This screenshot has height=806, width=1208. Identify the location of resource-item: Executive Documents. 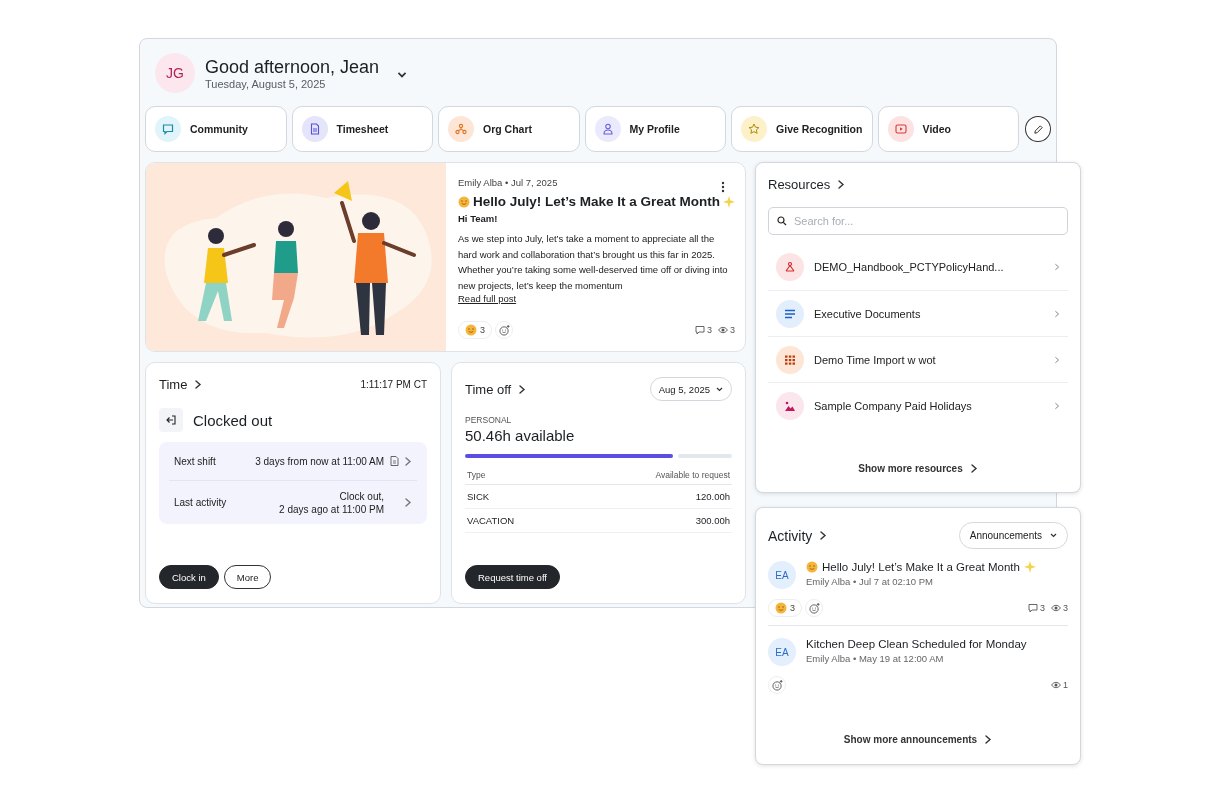
(918, 313).